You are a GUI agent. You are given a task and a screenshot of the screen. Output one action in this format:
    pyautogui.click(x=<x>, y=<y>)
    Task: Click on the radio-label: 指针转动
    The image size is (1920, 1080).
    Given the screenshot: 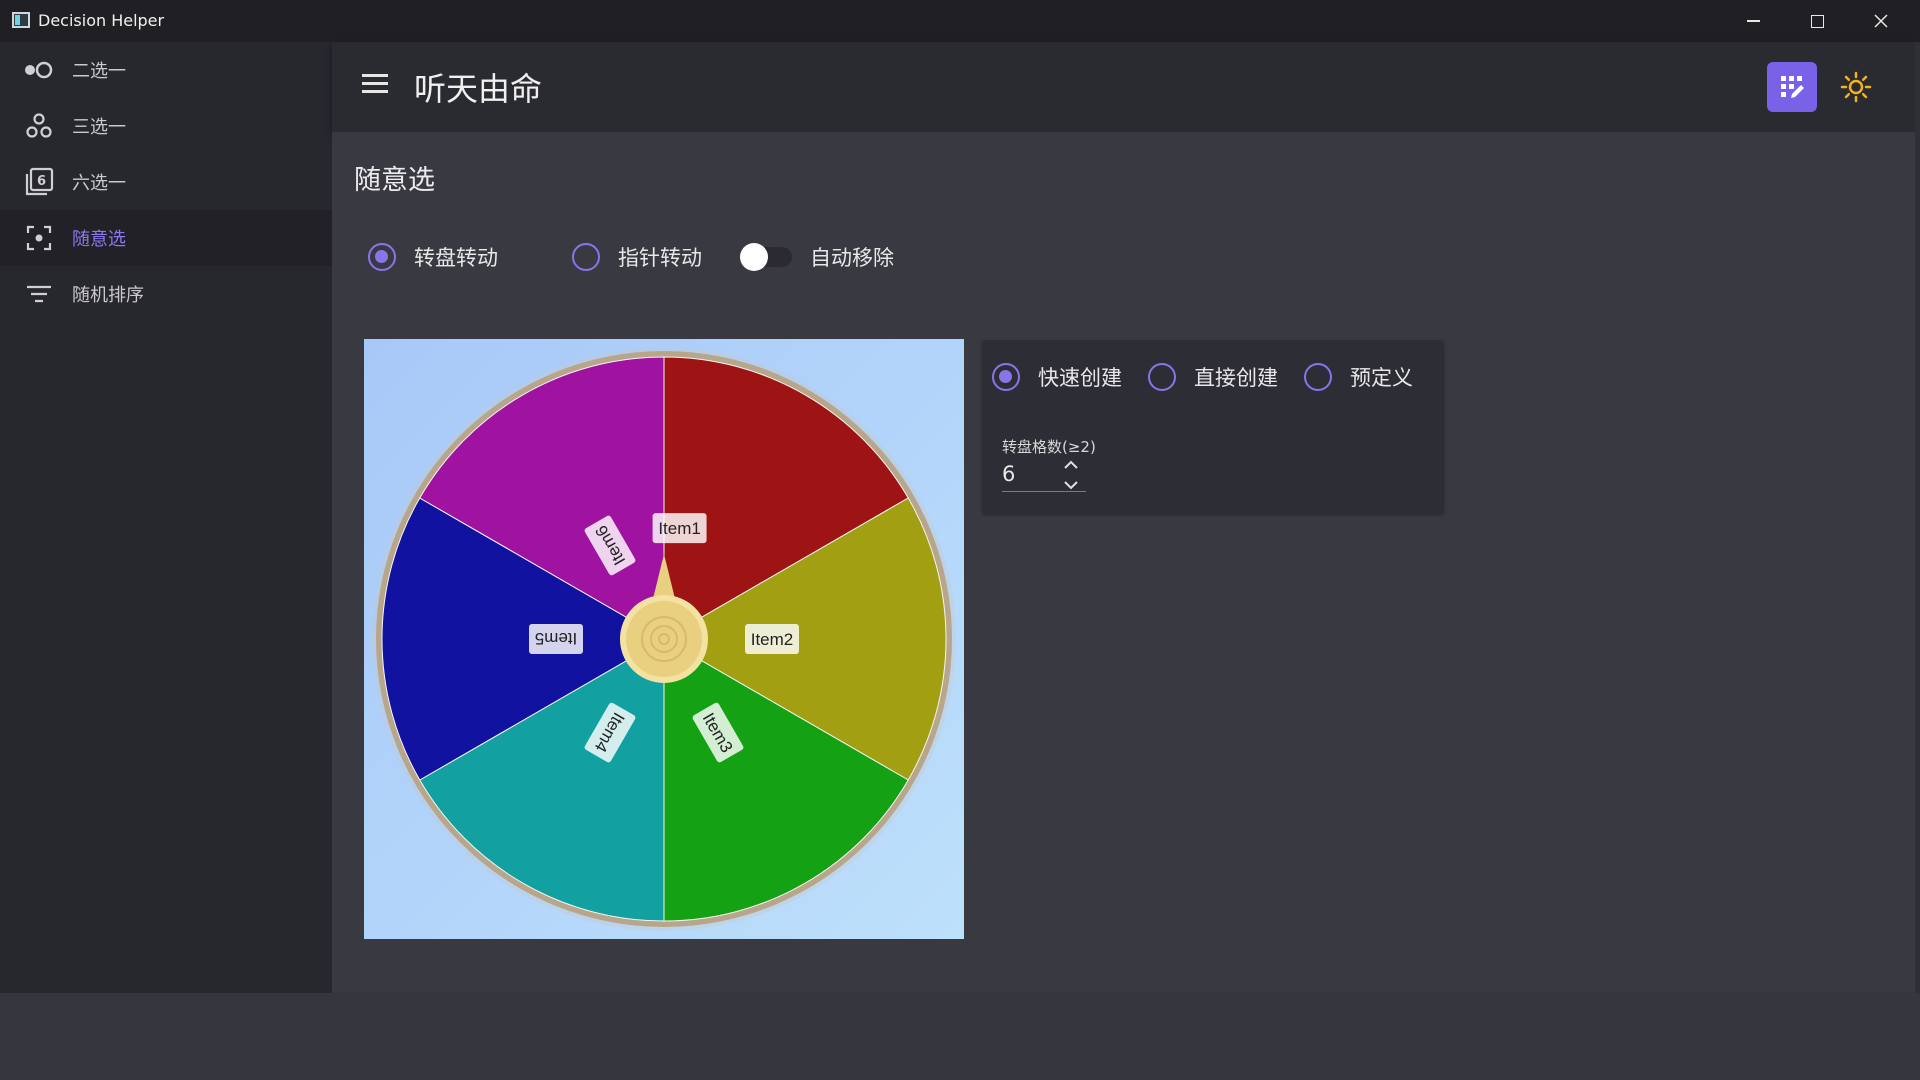 What is the action you would take?
    pyautogui.click(x=660, y=258)
    